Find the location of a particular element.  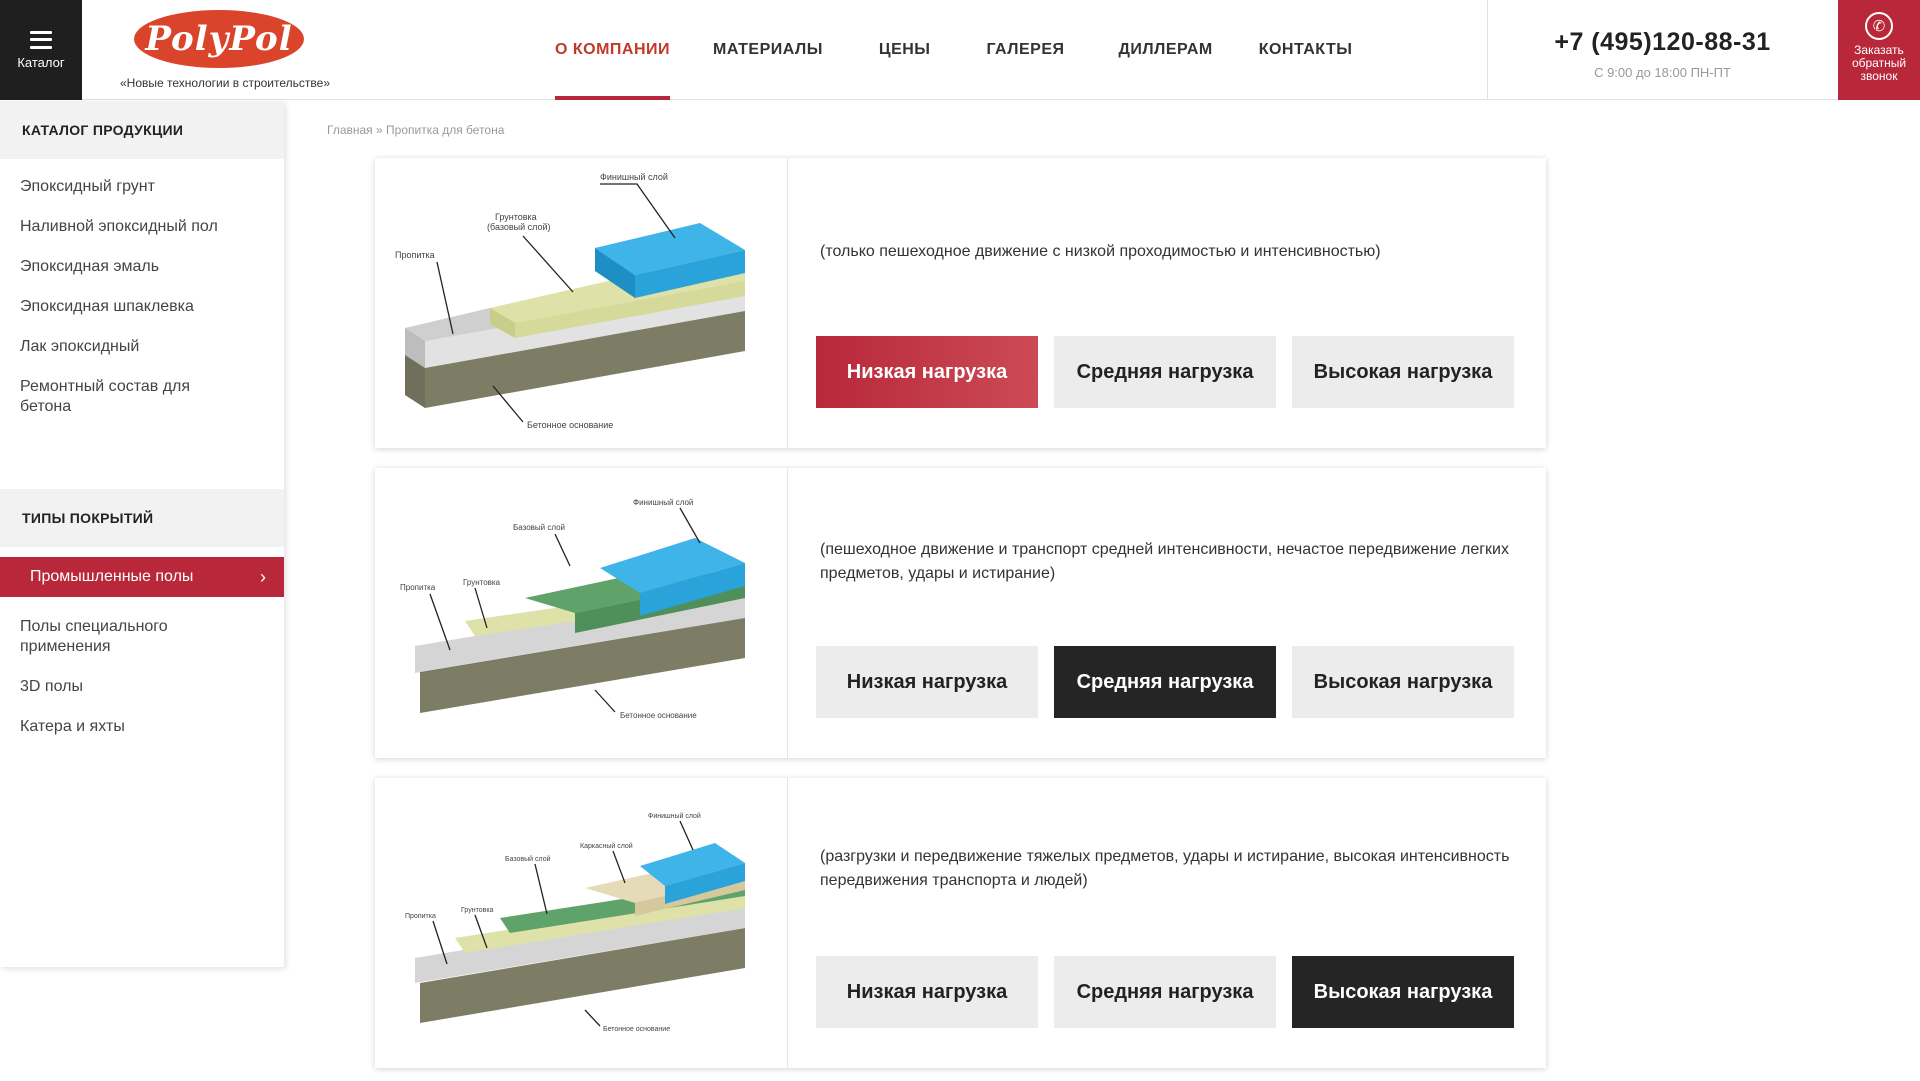

sidebar-item-self-leveling-floor: Наливной эпоксидный пол is located at coordinates (142, 227).